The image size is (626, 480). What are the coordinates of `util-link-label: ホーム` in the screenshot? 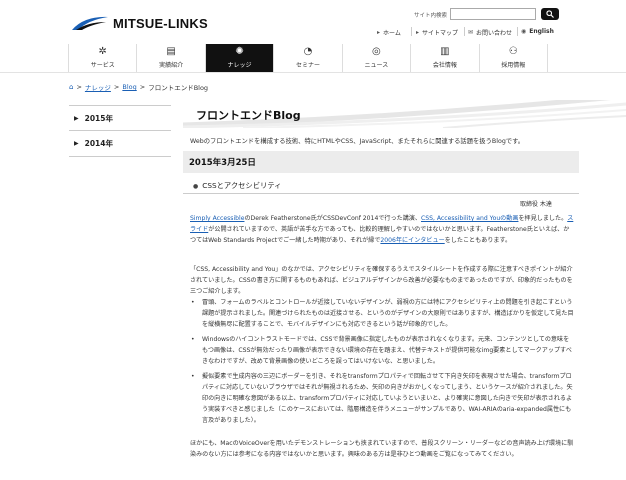 It's located at (392, 33).